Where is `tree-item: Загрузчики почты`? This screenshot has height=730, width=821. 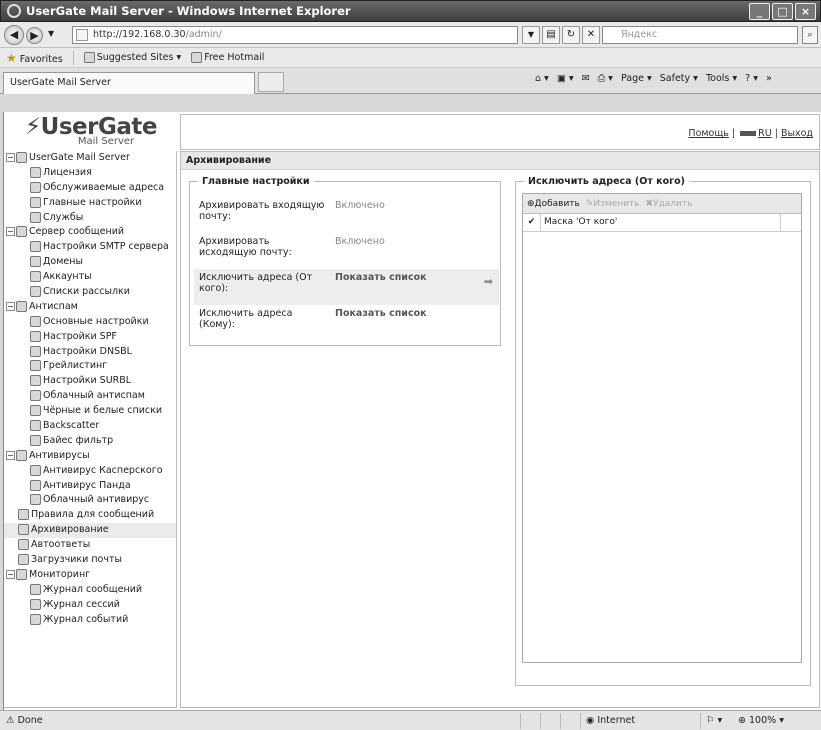 tree-item: Загрузчики почты is located at coordinates (90, 560).